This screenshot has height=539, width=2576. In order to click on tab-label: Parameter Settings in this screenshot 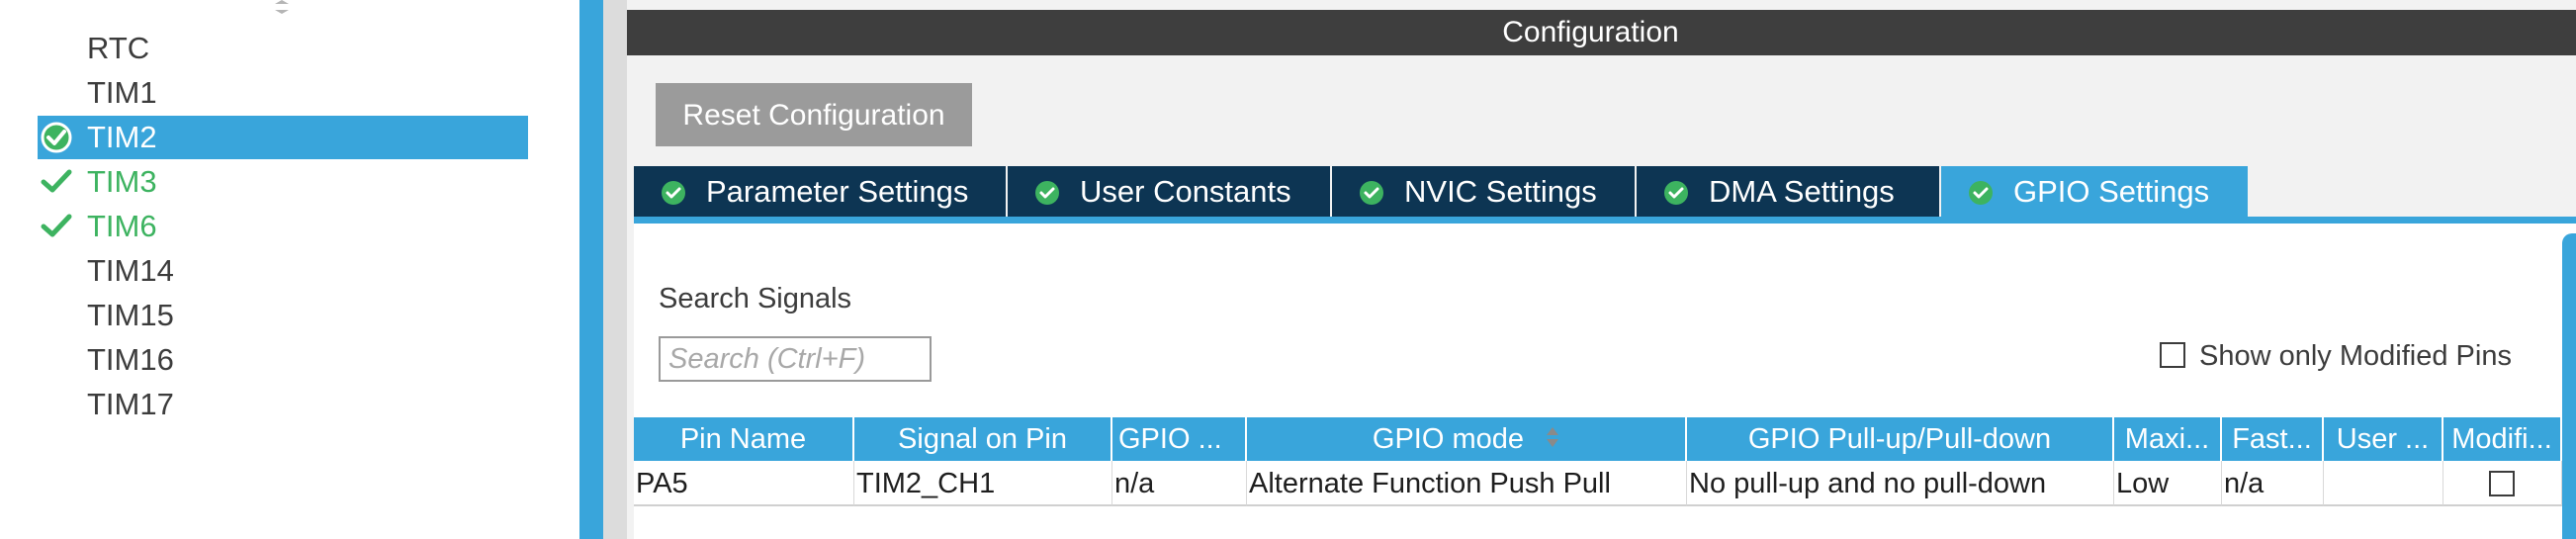, I will do `click(837, 191)`.